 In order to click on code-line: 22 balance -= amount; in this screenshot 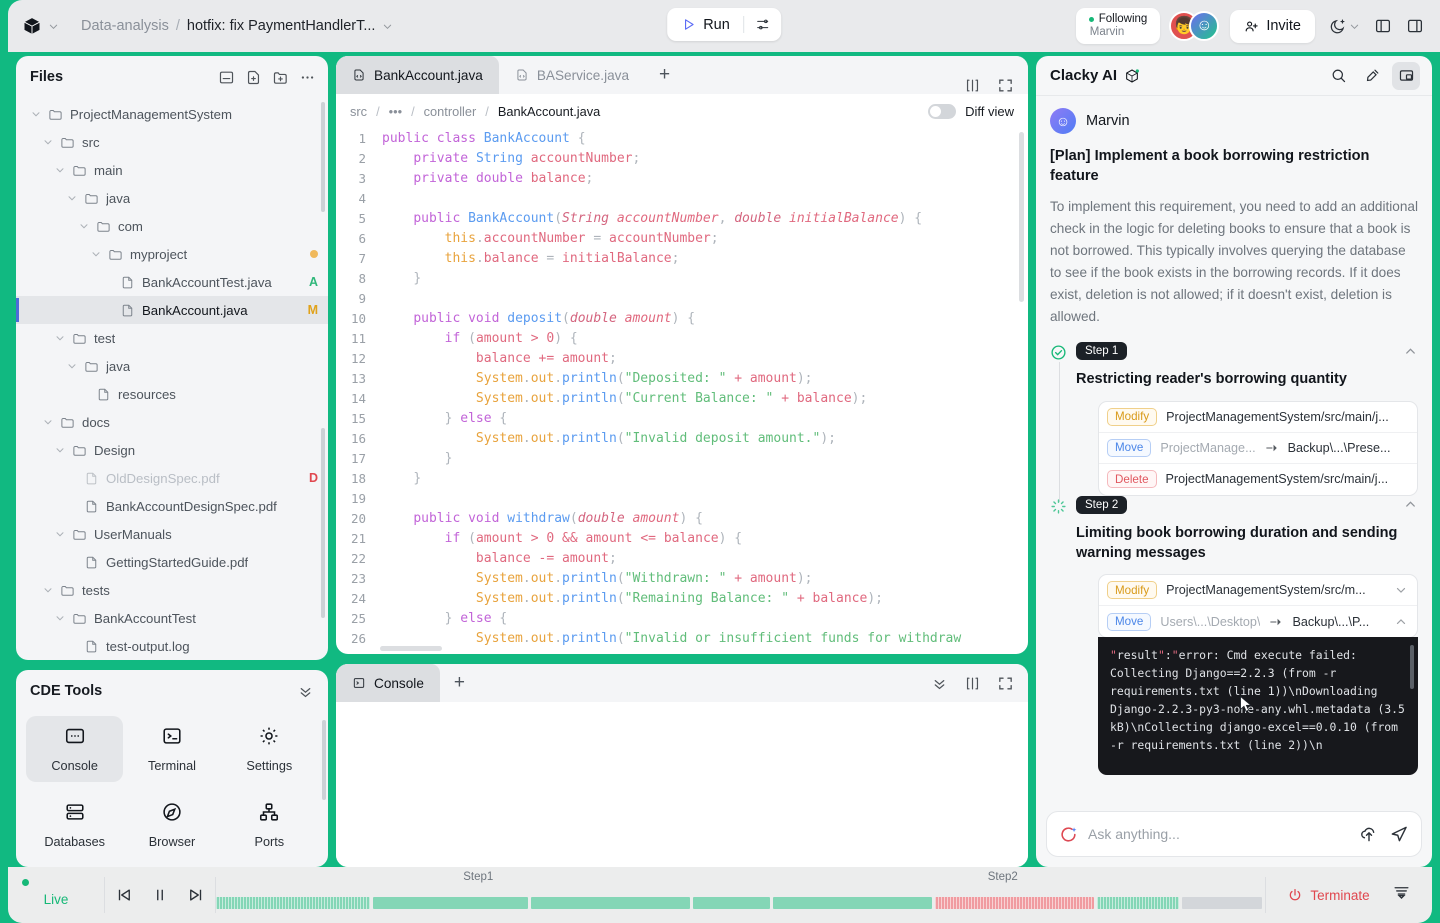, I will do `click(682, 558)`.